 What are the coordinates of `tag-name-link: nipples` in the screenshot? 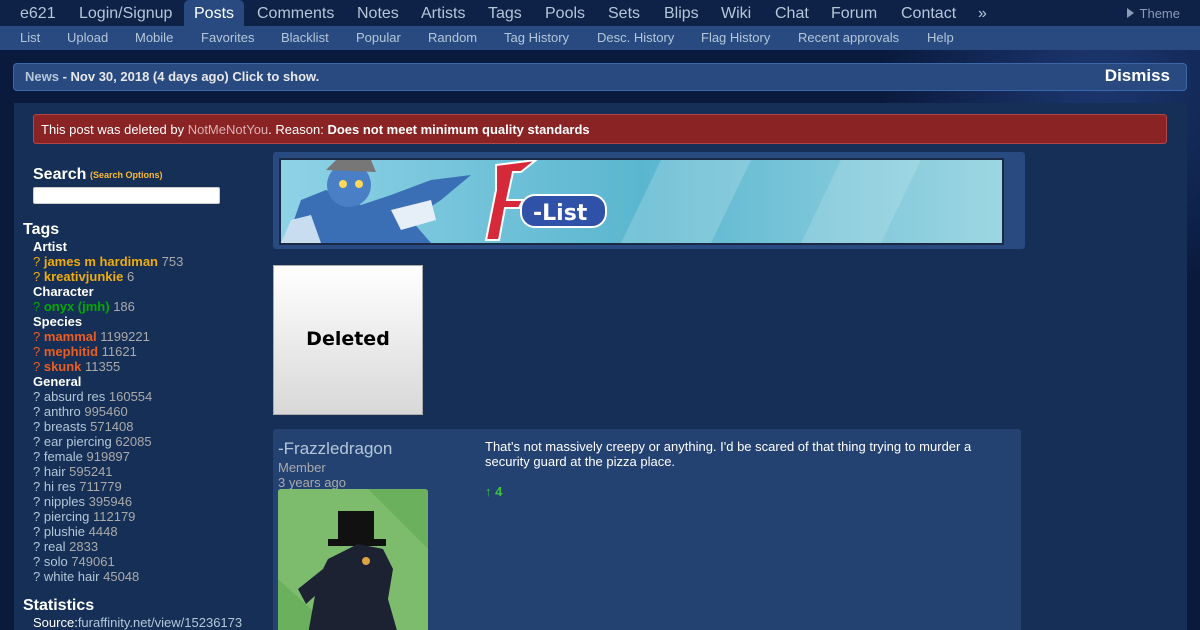 It's located at (64, 501).